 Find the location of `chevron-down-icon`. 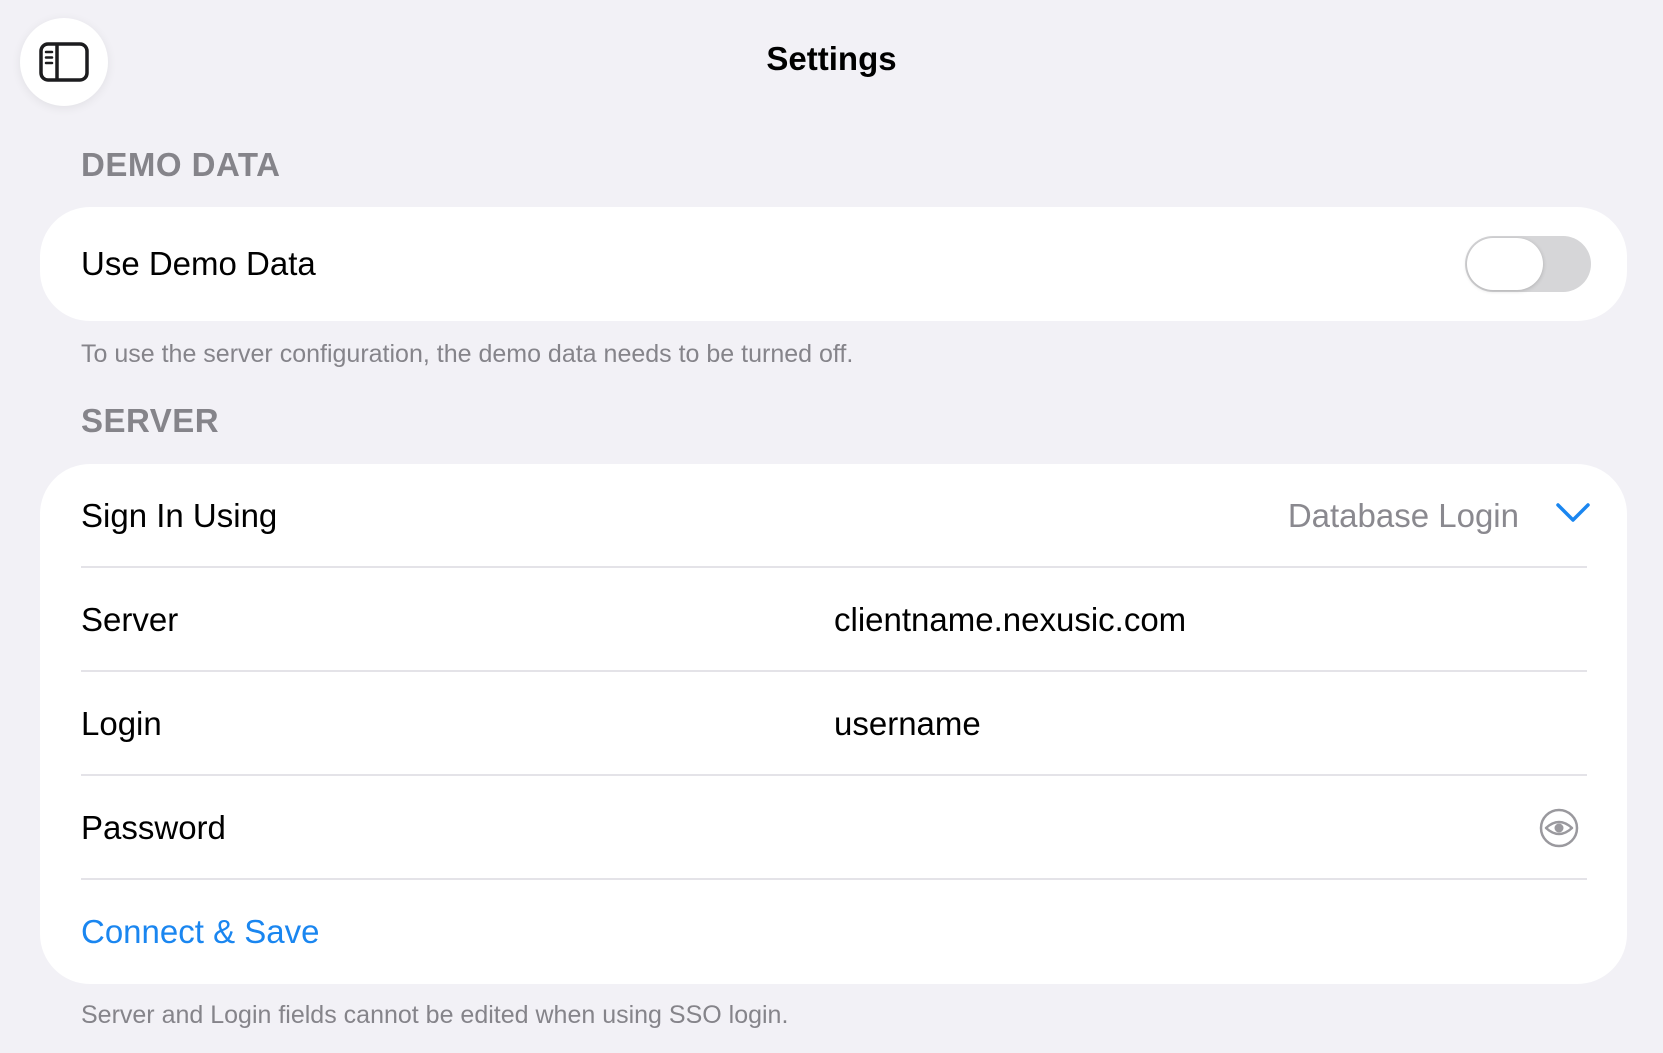

chevron-down-icon is located at coordinates (1573, 513).